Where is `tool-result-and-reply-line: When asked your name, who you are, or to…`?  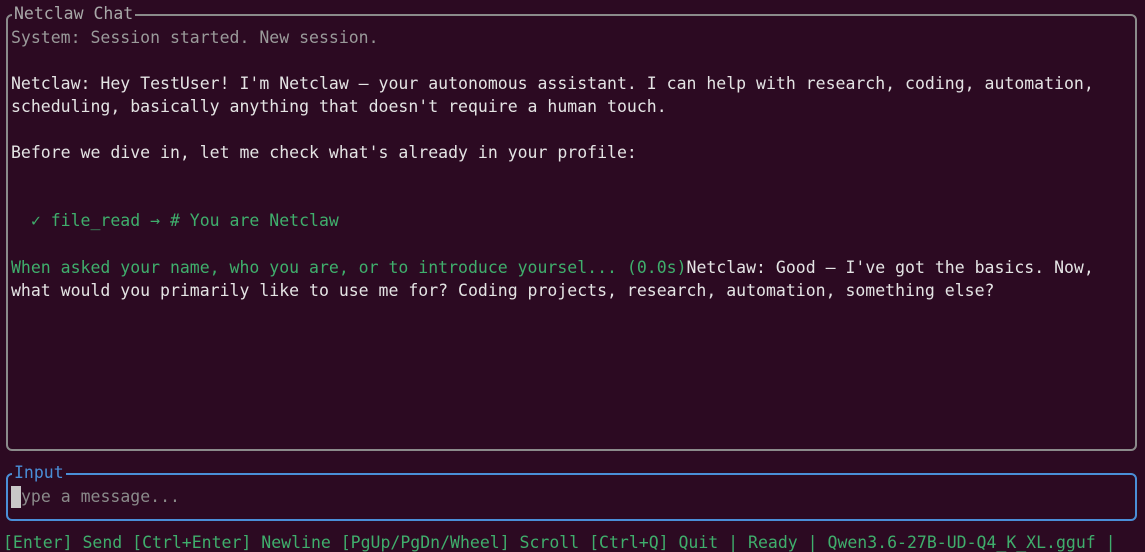 tool-result-and-reply-line: When asked your name, who you are, or to… is located at coordinates (552, 267).